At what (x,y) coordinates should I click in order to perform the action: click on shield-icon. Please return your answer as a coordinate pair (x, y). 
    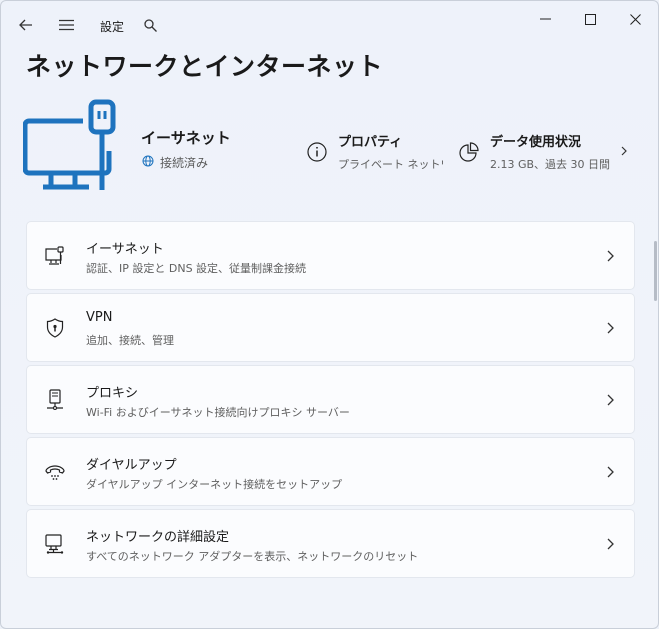
    Looking at the image, I should click on (55, 328).